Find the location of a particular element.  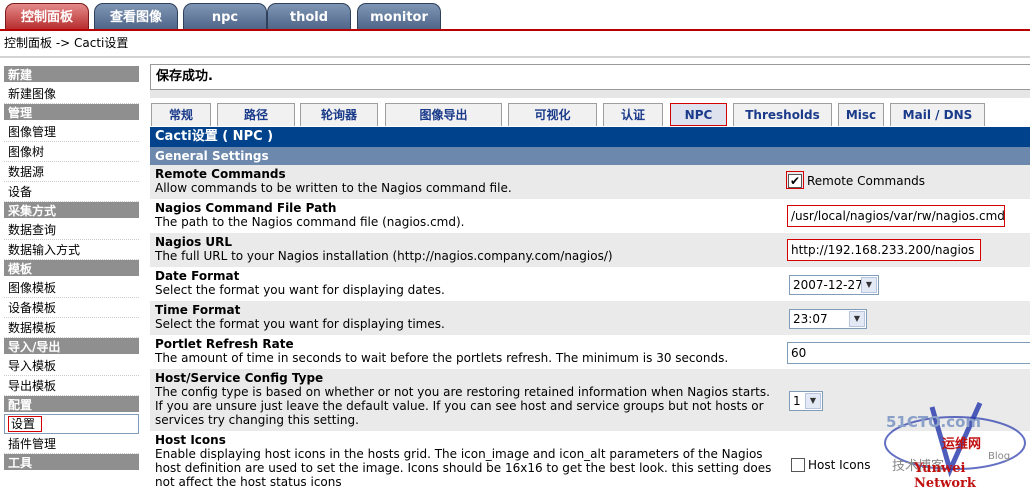

sidebar-item-host-templates: 设备模板 is located at coordinates (71, 308).